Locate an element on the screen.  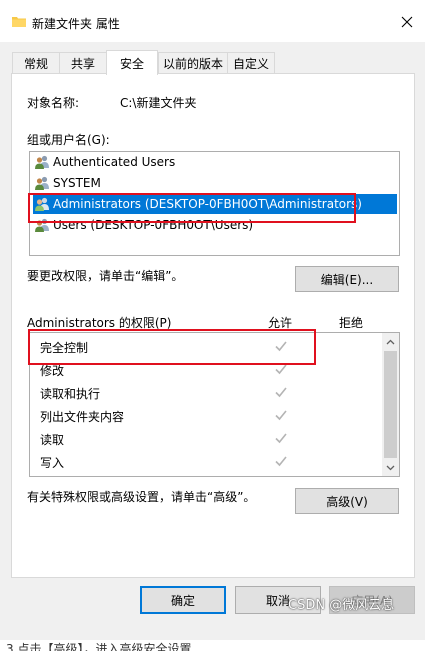
advanced-button-label: 高级(V) is located at coordinates (347, 501).